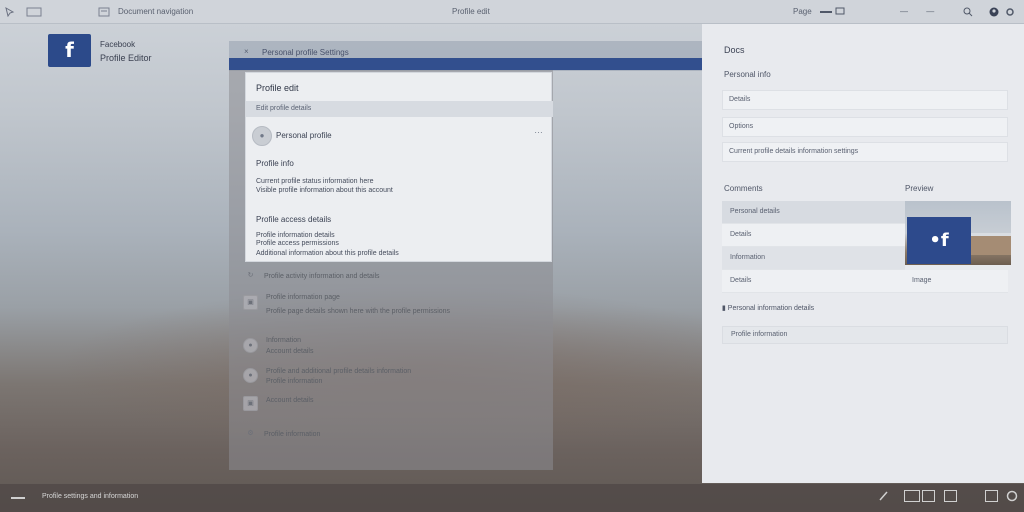 This screenshot has width=1024, height=512. What do you see at coordinates (104, 12) in the screenshot?
I see `document-icon` at bounding box center [104, 12].